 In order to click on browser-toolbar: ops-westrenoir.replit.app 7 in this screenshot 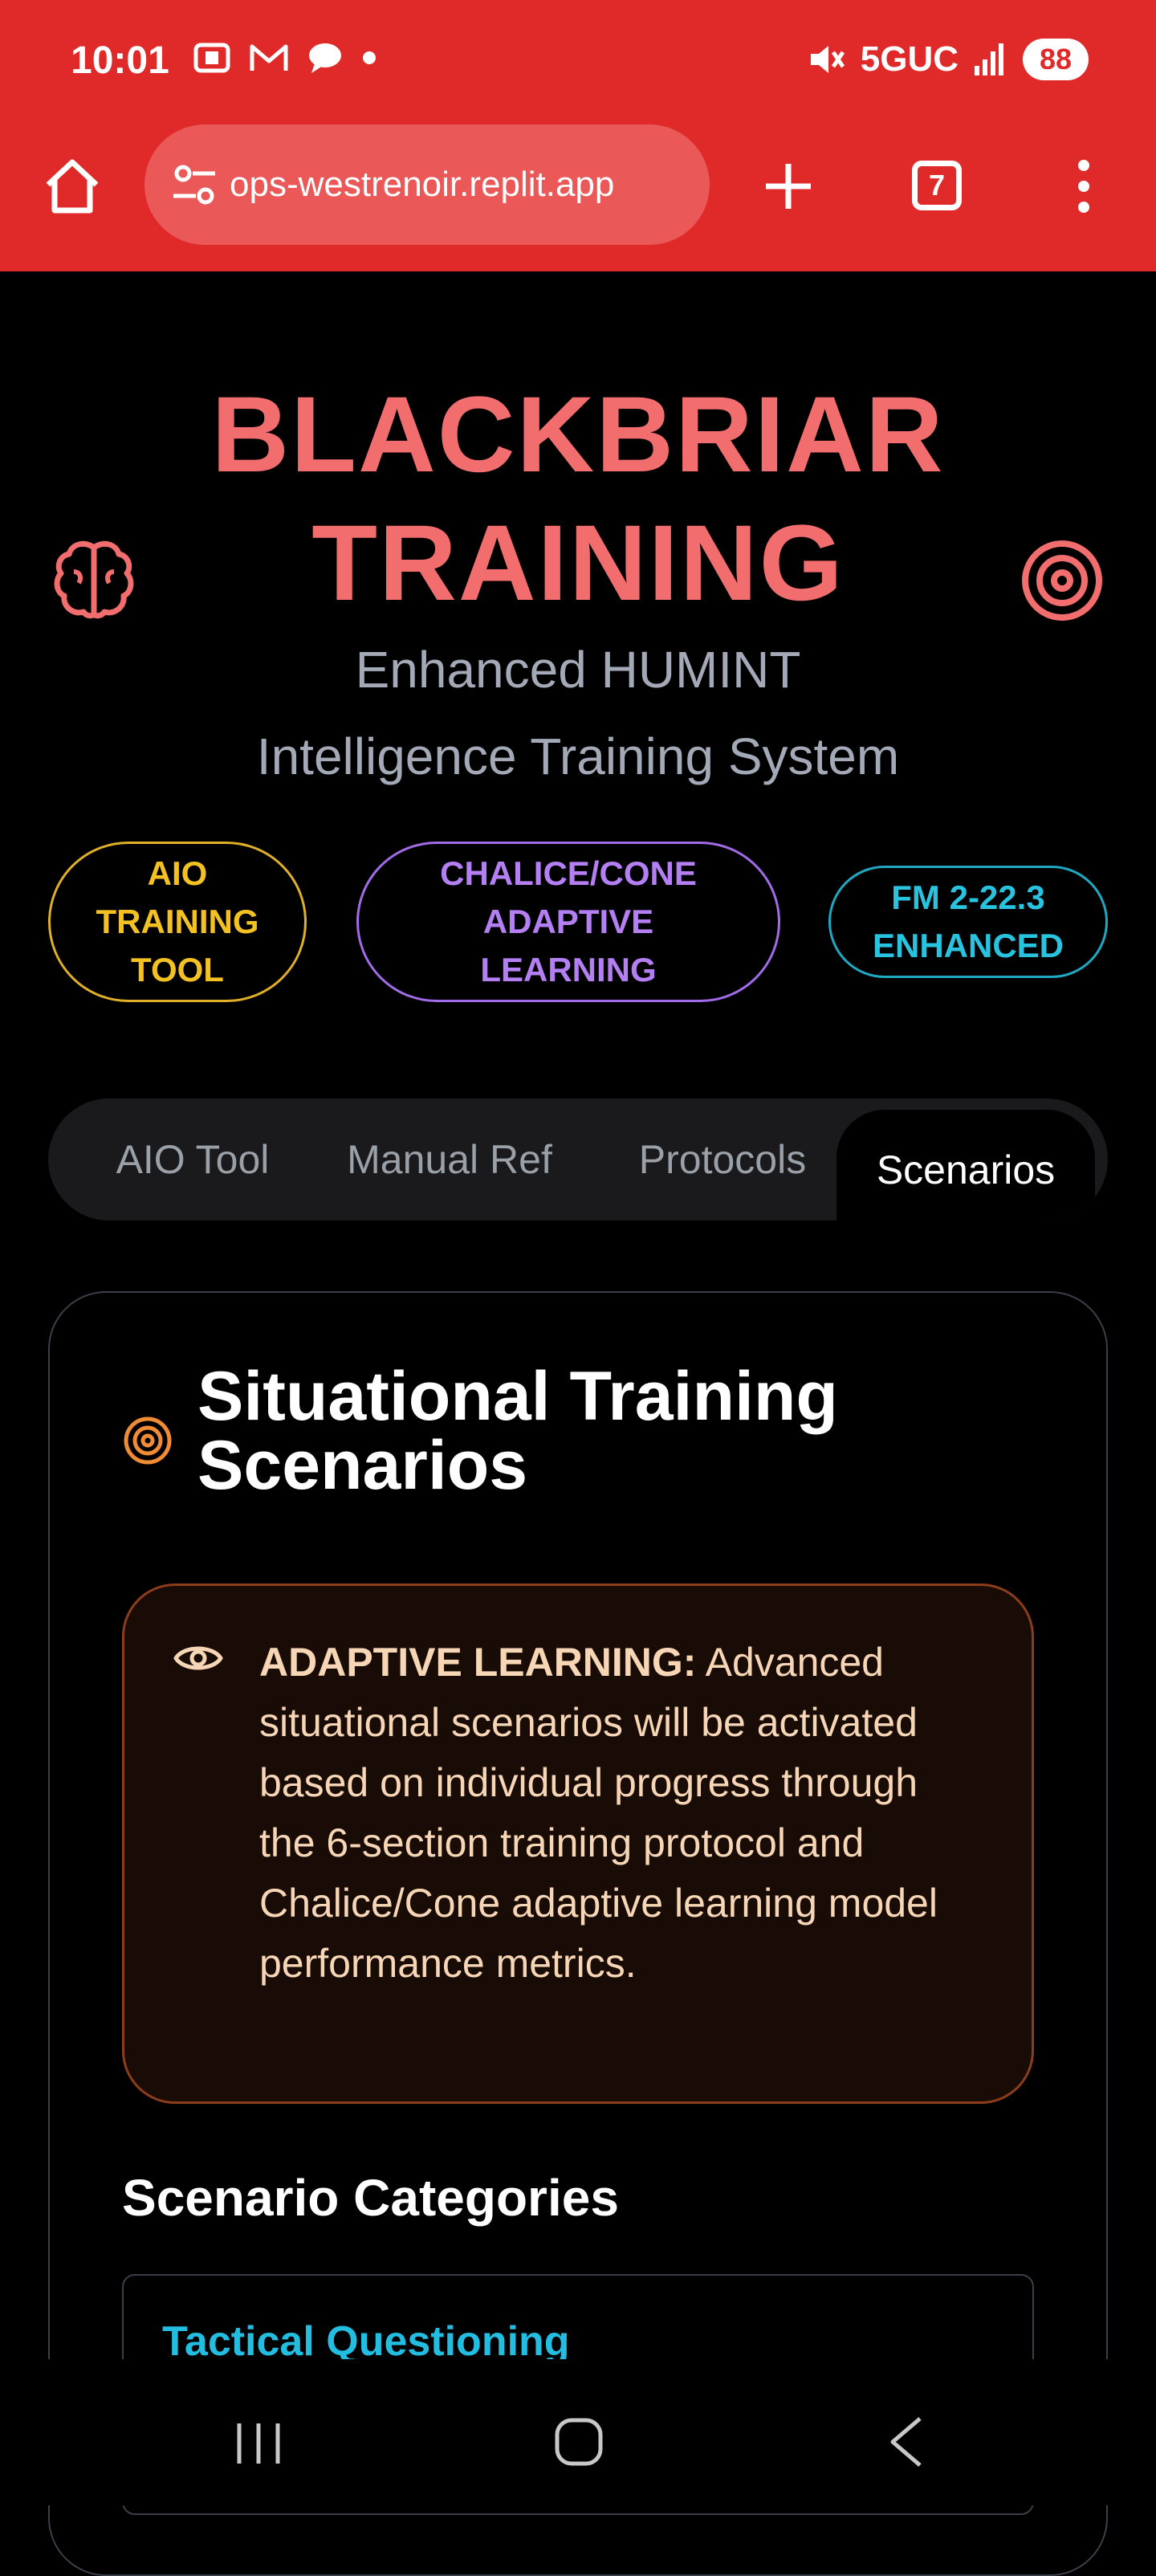, I will do `click(578, 184)`.